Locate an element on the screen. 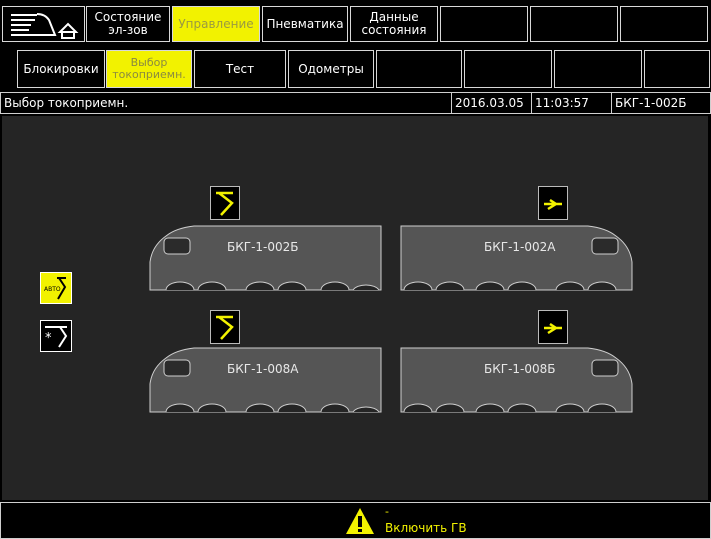 The width and height of the screenshot is (711, 539). status-time: 11:03:57 is located at coordinates (571, 103).